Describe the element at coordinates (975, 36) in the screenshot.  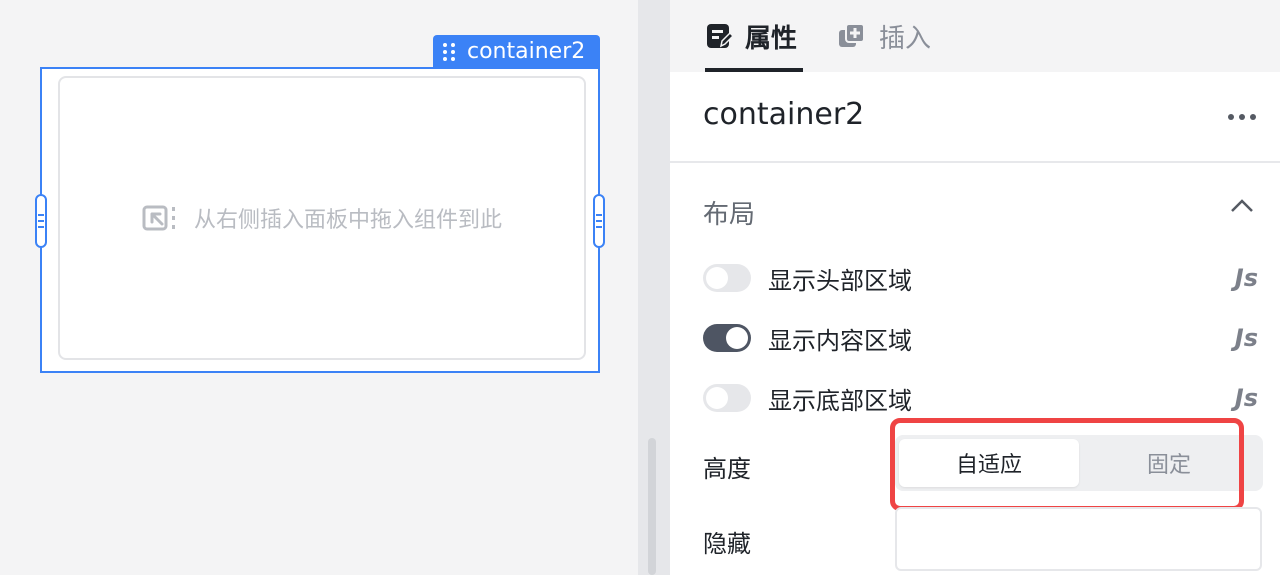
I see `panel-tabs: 属性 插入` at that location.